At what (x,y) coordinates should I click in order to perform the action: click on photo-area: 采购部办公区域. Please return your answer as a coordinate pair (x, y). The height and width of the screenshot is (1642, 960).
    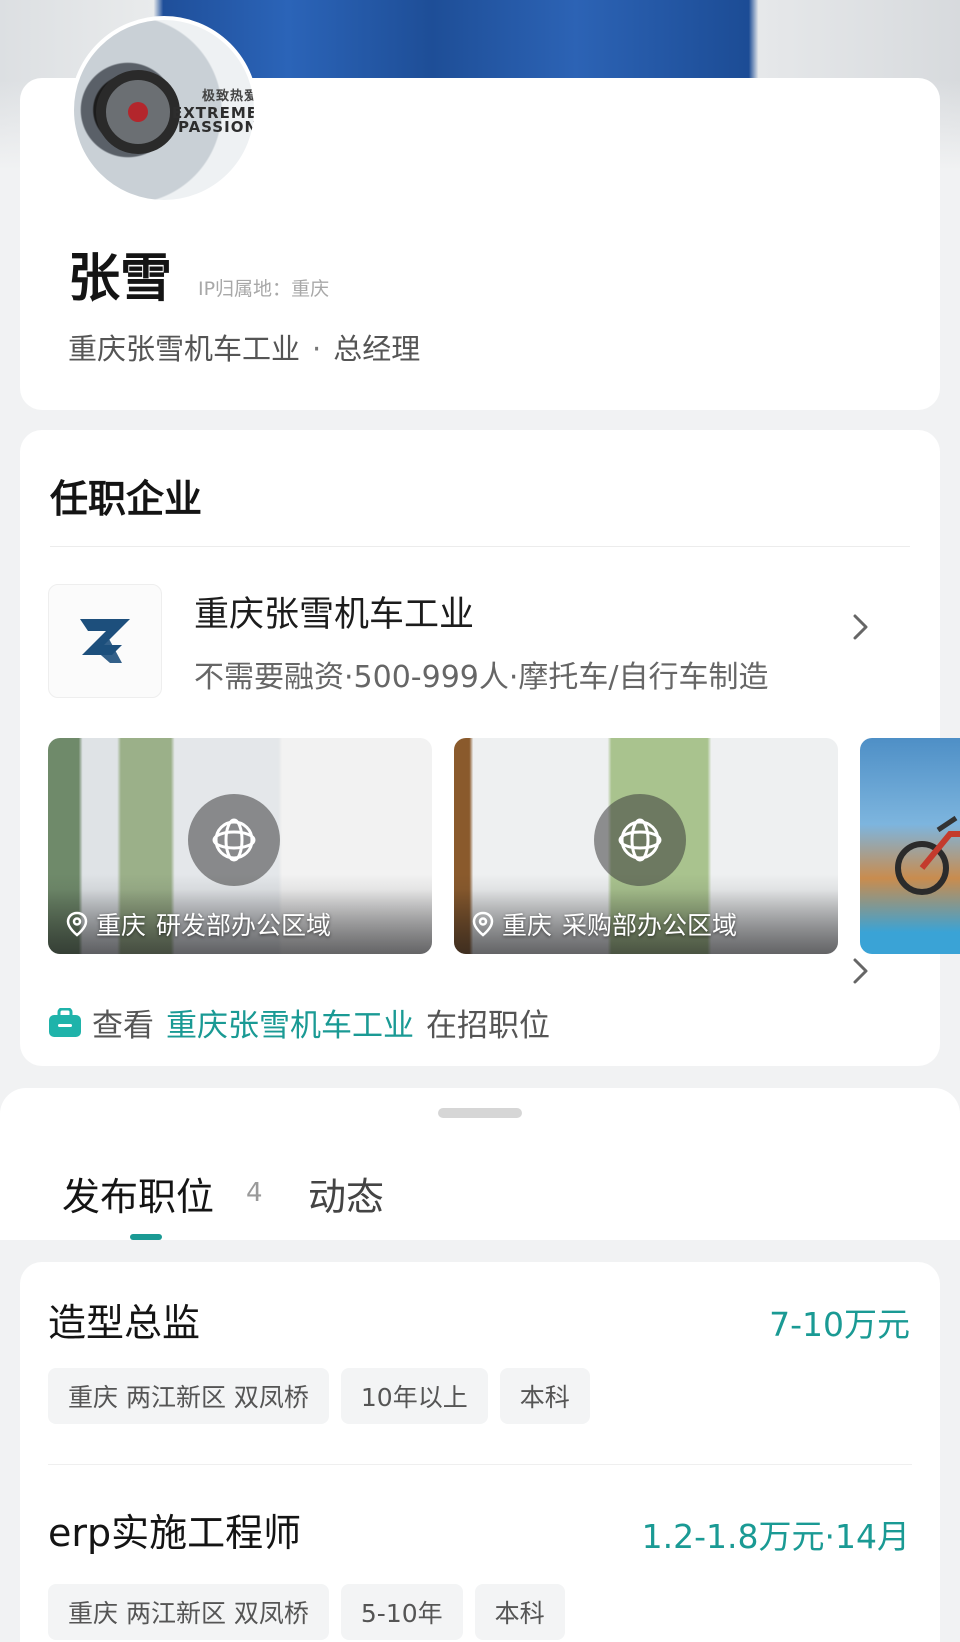
    Looking at the image, I should click on (650, 925).